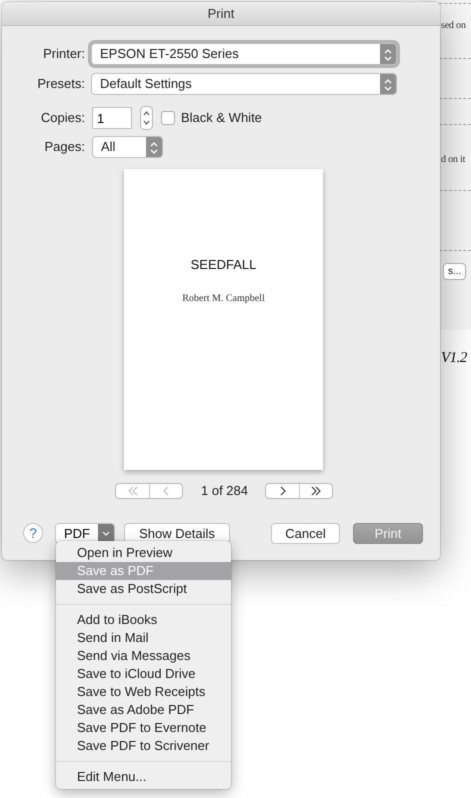  I want to click on document-text: d on it, so click(453, 160).